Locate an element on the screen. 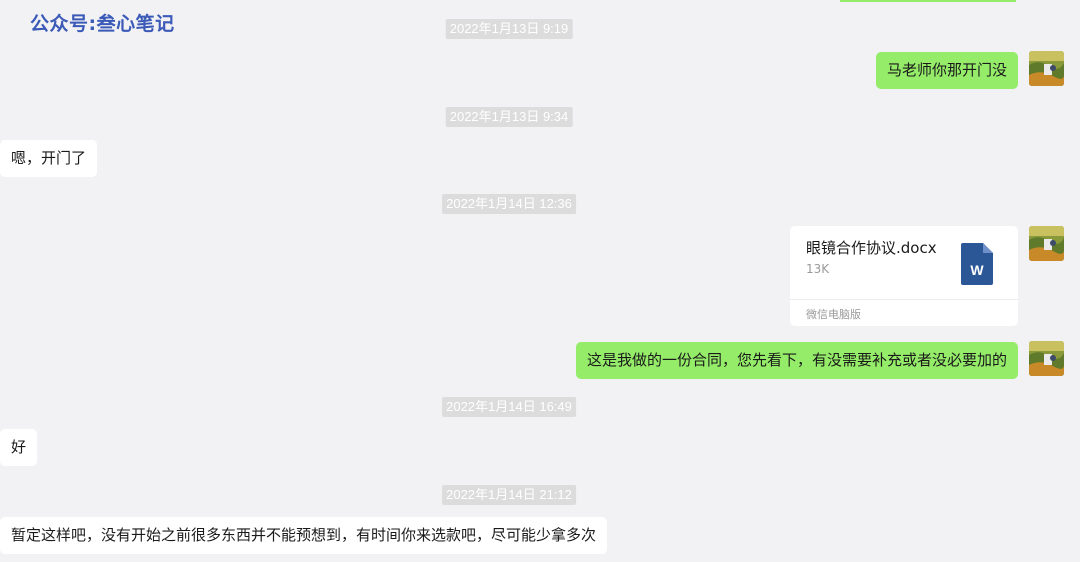  incoming-message: 嗯，开门了 is located at coordinates (49, 158).